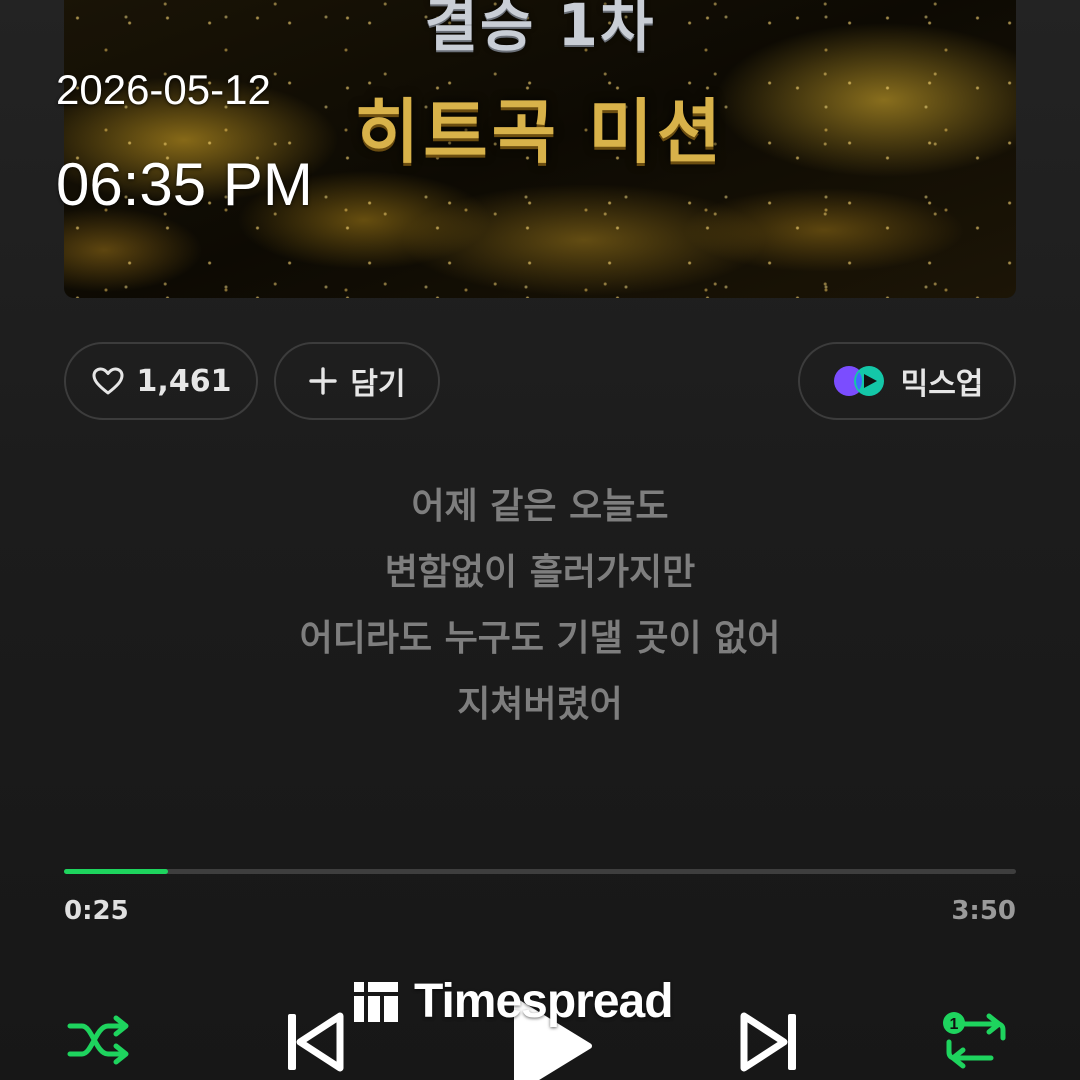 The height and width of the screenshot is (1080, 1080). I want to click on total-time: 3:50, so click(983, 911).